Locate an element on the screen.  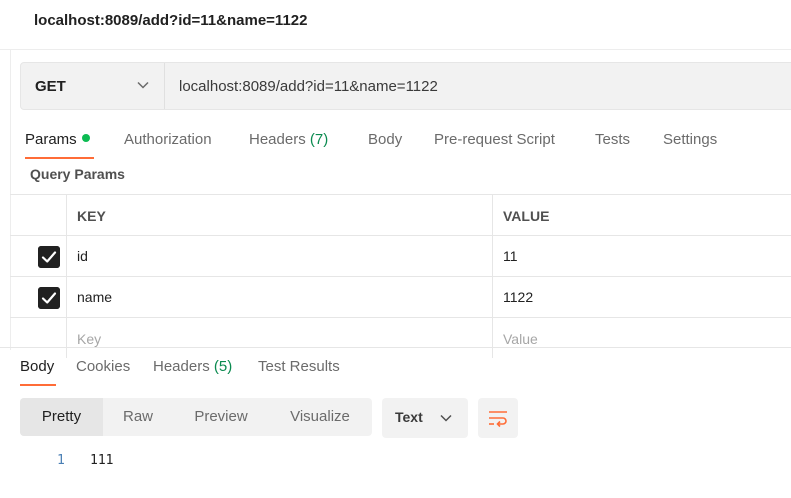
format-select: Text is located at coordinates (425, 418).